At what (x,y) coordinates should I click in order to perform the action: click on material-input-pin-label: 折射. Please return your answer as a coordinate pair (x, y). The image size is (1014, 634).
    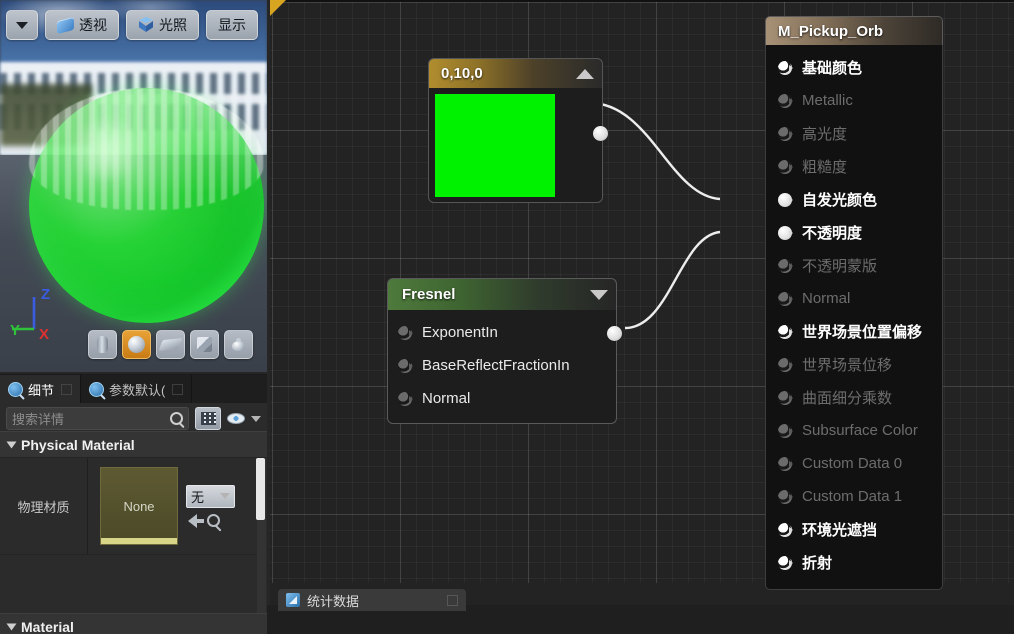
    Looking at the image, I should click on (817, 562).